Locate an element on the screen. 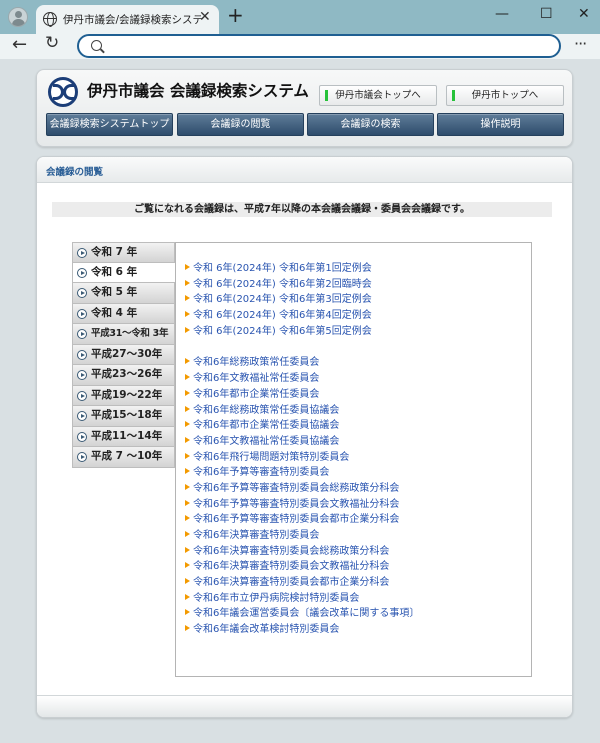  panel-title: 会議録の閲覧 is located at coordinates (75, 172).